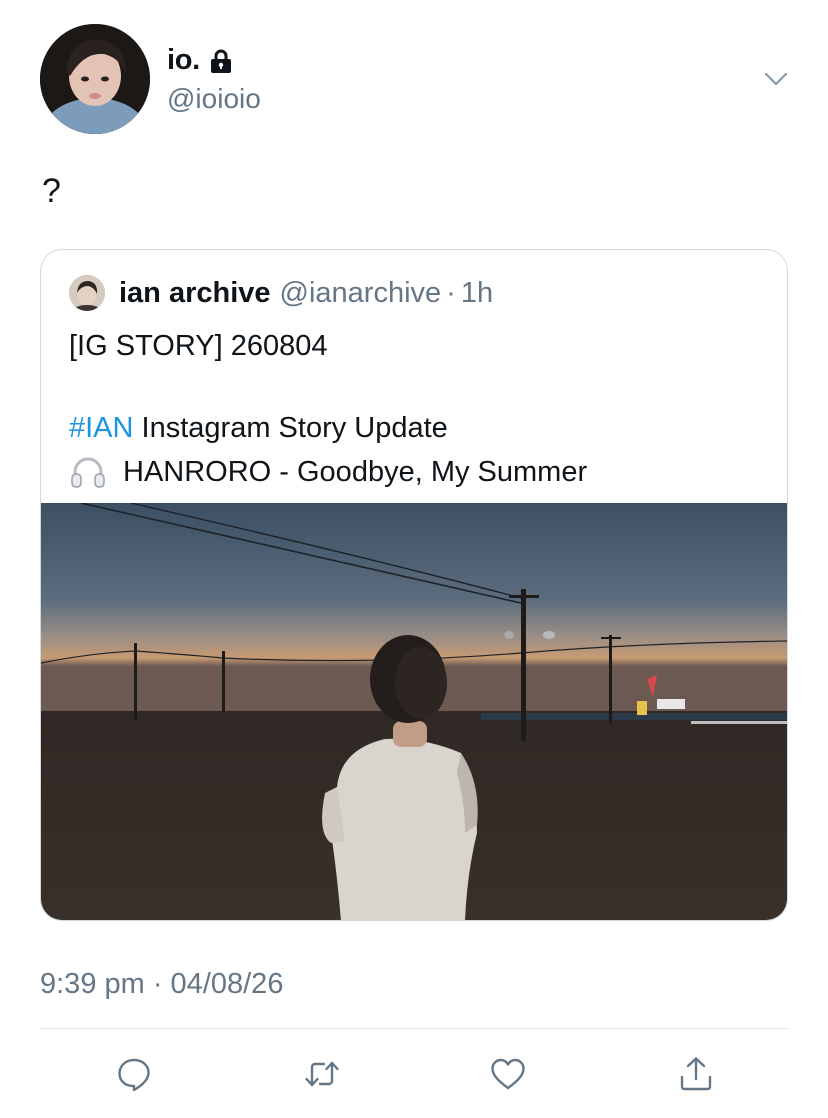  Describe the element at coordinates (51, 191) in the screenshot. I see `tweet-text: ?` at that location.